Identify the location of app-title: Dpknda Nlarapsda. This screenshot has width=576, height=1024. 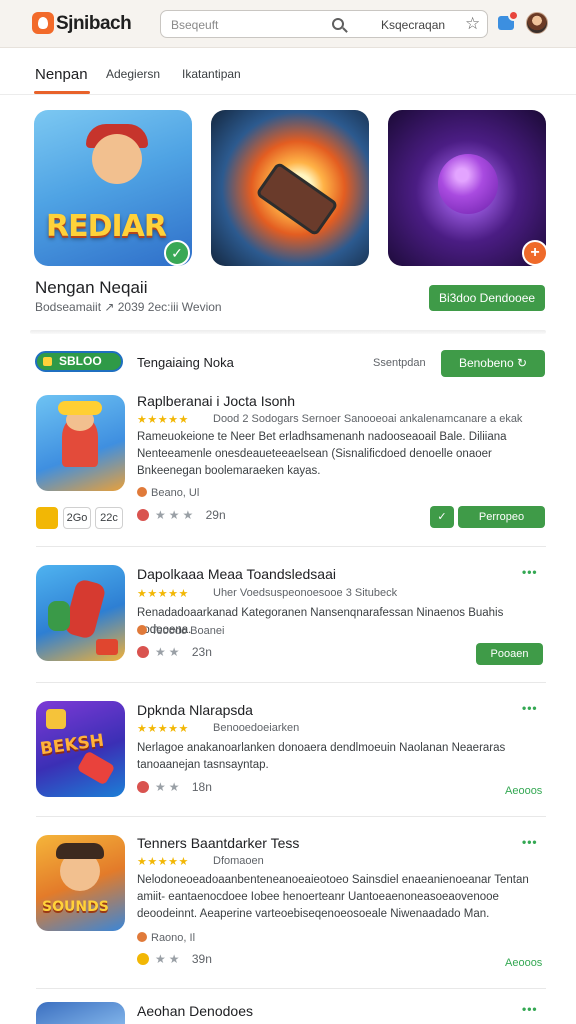
(195, 710).